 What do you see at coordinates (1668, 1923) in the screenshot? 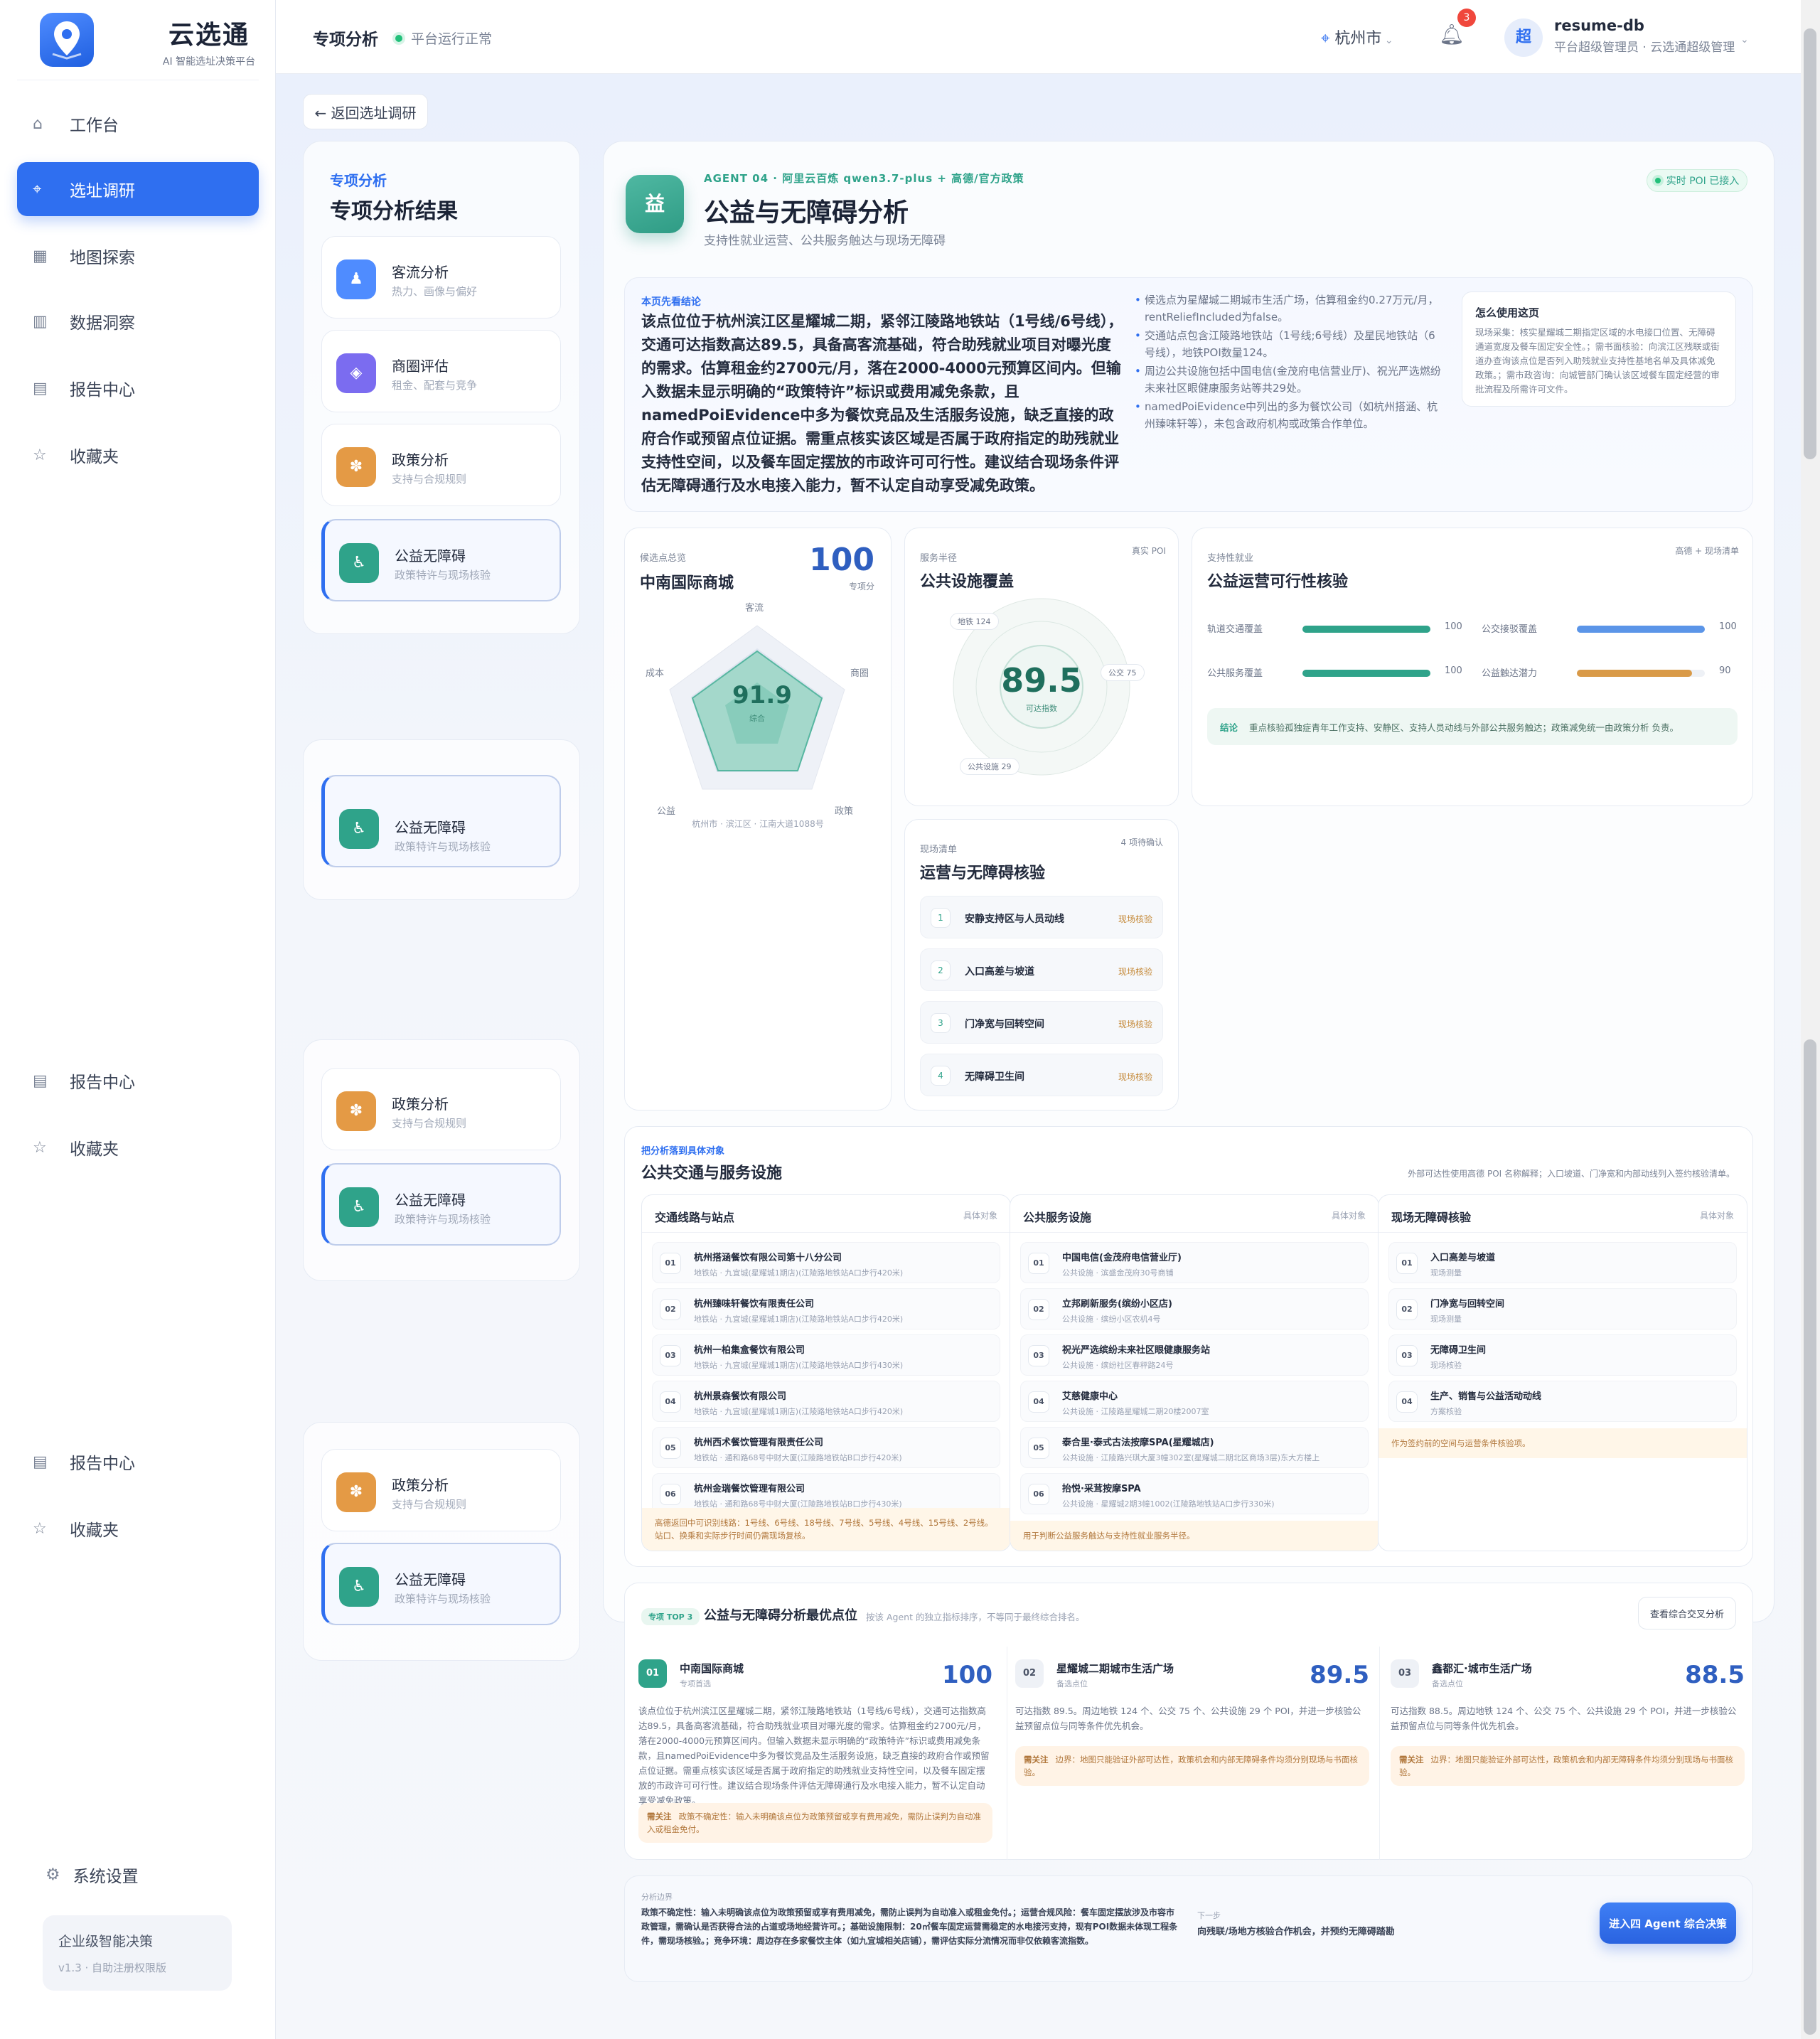
I see `enter-decision-button: 进入四 Agent 综合决策` at bounding box center [1668, 1923].